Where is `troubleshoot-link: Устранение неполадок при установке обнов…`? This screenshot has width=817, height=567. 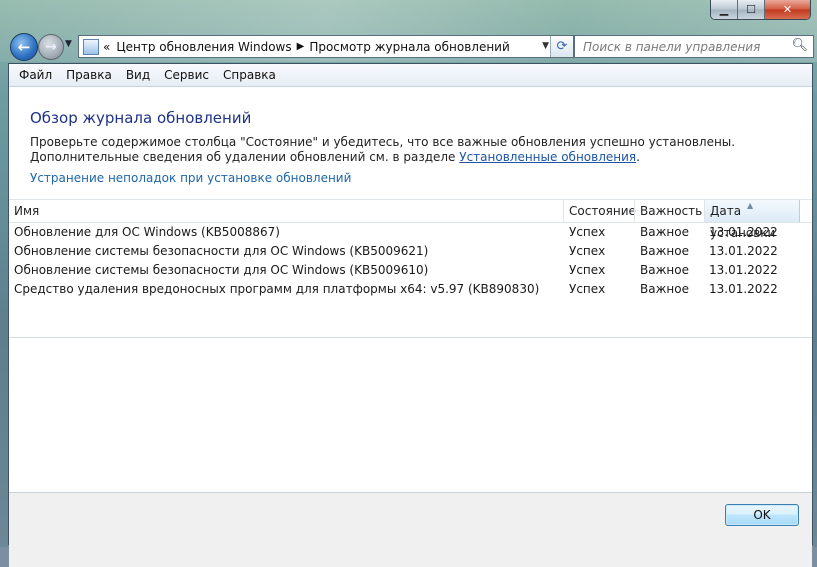
troubleshoot-link: Устранение неполадок при установке обнов… is located at coordinates (190, 178).